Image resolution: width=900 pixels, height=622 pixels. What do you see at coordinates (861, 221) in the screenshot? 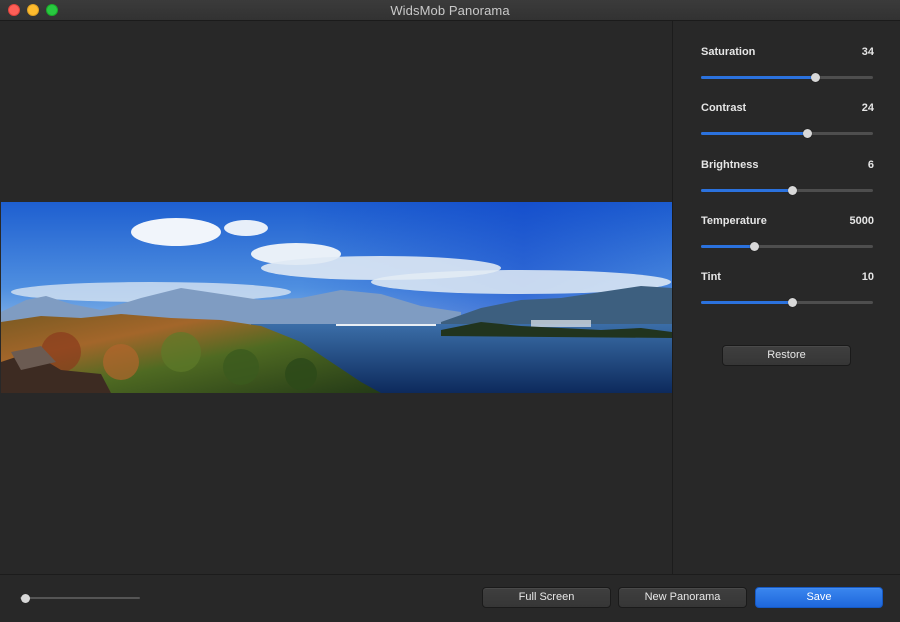
I see `temperature-value: 5000` at bounding box center [861, 221].